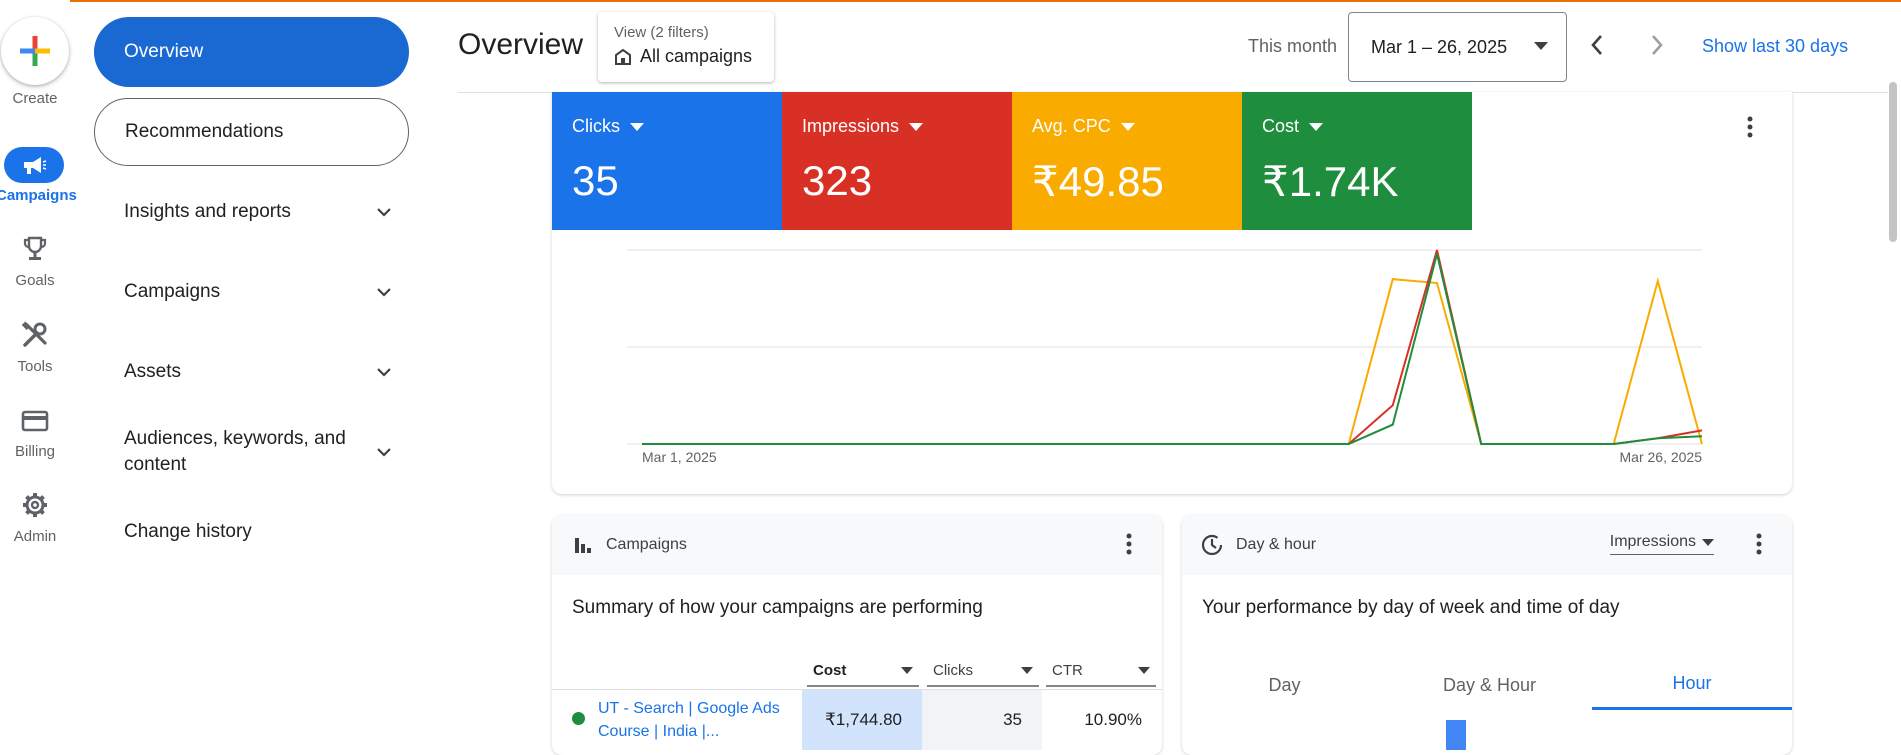  I want to click on x-axis-end-label: Mar 26, 2025, so click(1661, 457).